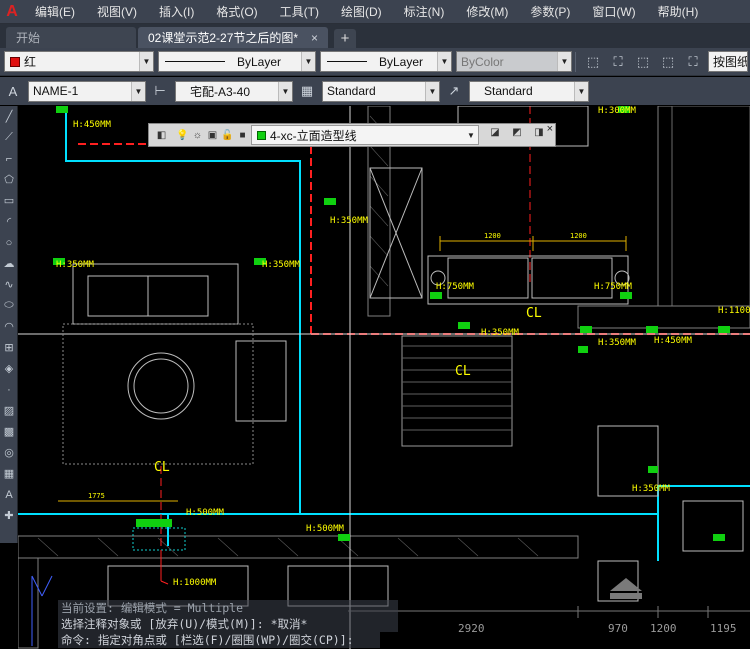 This screenshot has height=649, width=750. What do you see at coordinates (471, 628) in the screenshot?
I see `dimension-label: 2920` at bounding box center [471, 628].